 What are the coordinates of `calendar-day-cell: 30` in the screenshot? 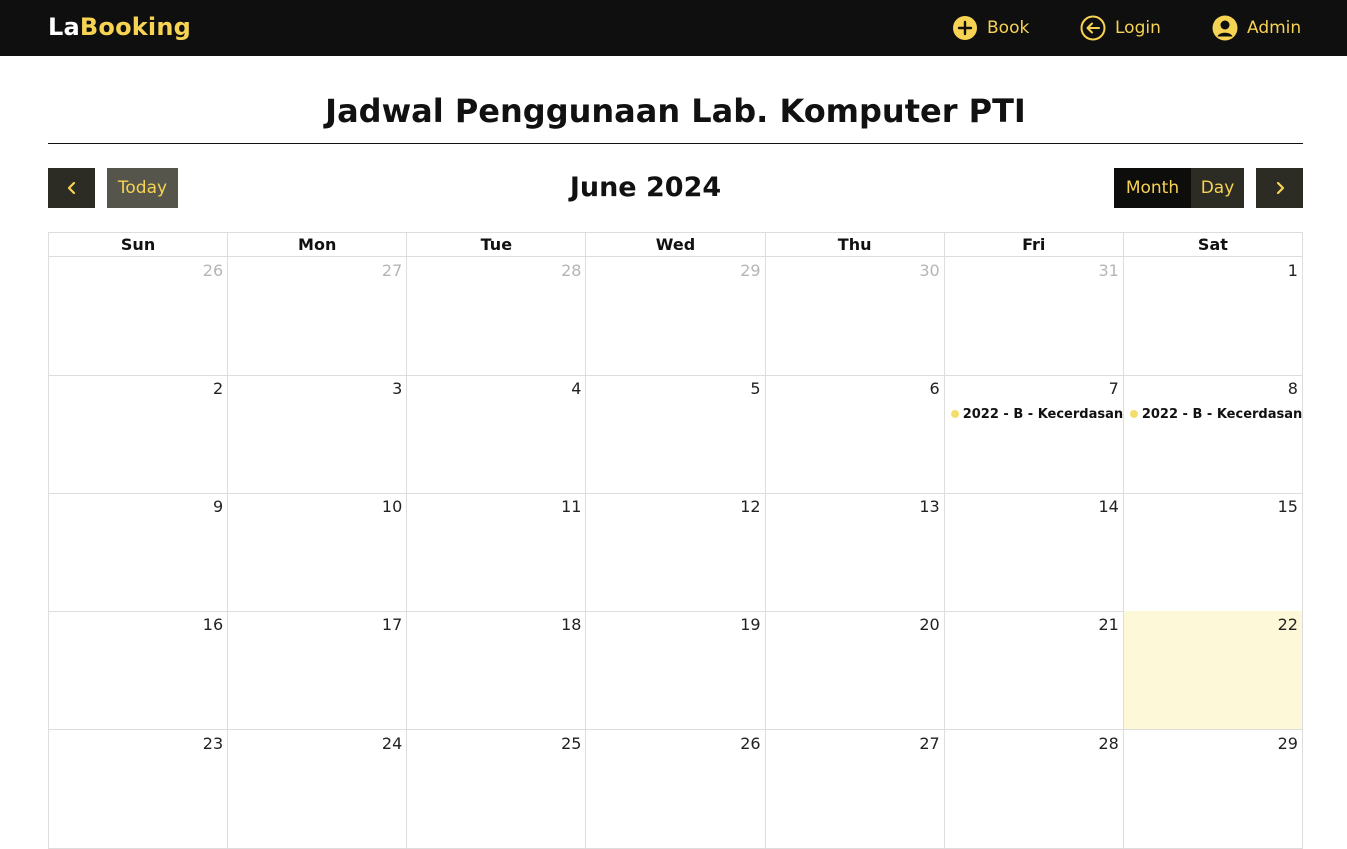 It's located at (855, 316).